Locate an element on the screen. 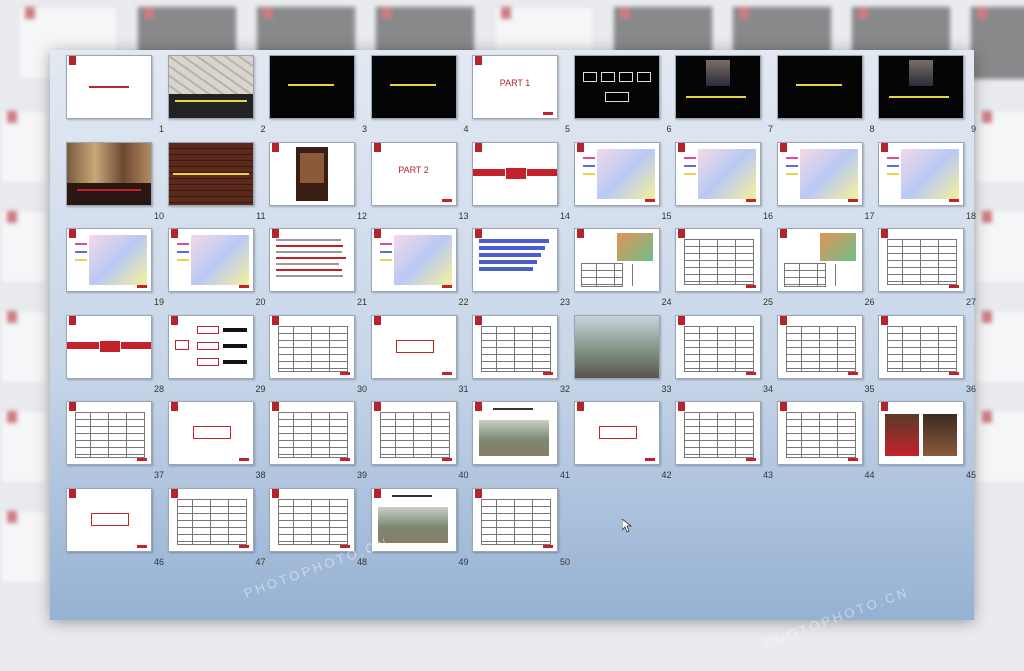 The width and height of the screenshot is (1024, 671). slide-number: 19 is located at coordinates (158, 302).